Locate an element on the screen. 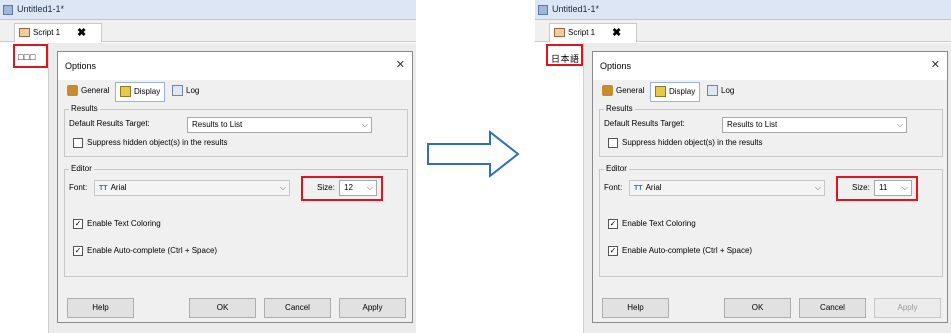  right-arrow-icon is located at coordinates (473, 154).